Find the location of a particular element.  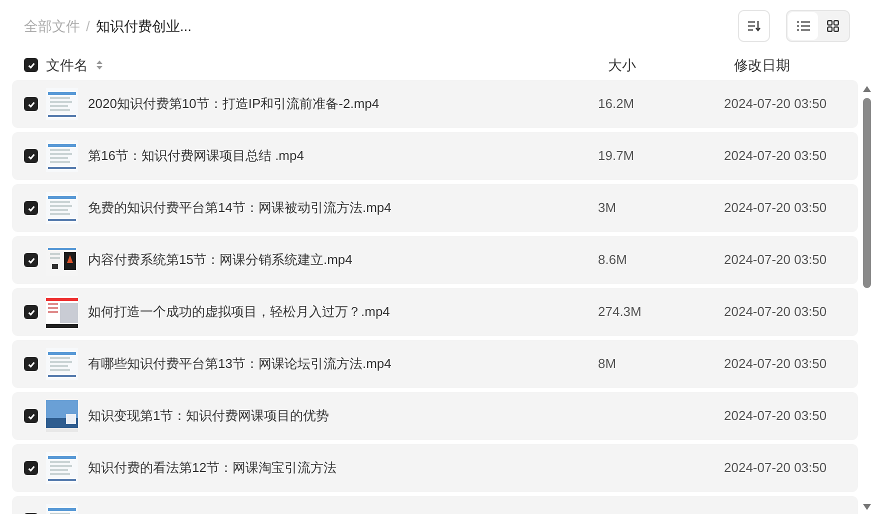

column-header: 修改日期 is located at coordinates (762, 65).